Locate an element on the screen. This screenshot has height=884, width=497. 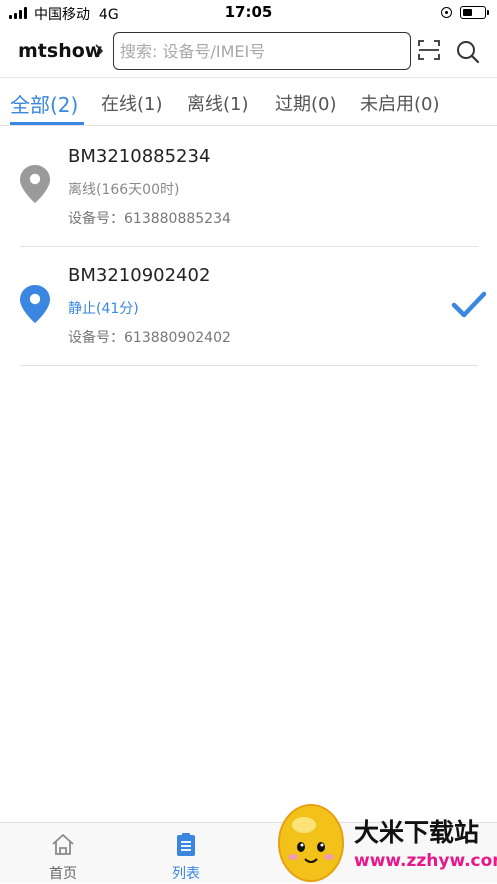
check-icon is located at coordinates (469, 304).